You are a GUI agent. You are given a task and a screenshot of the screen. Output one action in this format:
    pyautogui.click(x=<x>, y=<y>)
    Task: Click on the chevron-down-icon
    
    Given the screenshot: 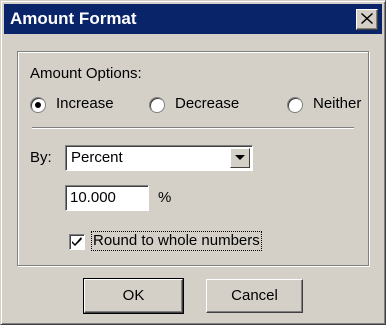 What is the action you would take?
    pyautogui.click(x=240, y=157)
    